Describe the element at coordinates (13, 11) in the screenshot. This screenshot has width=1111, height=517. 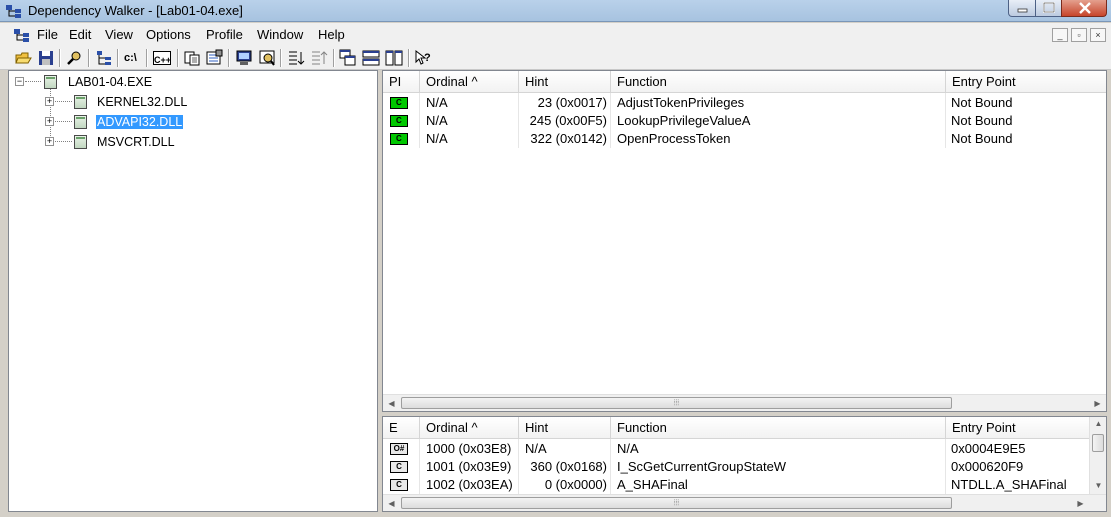
I see `app-icon` at that location.